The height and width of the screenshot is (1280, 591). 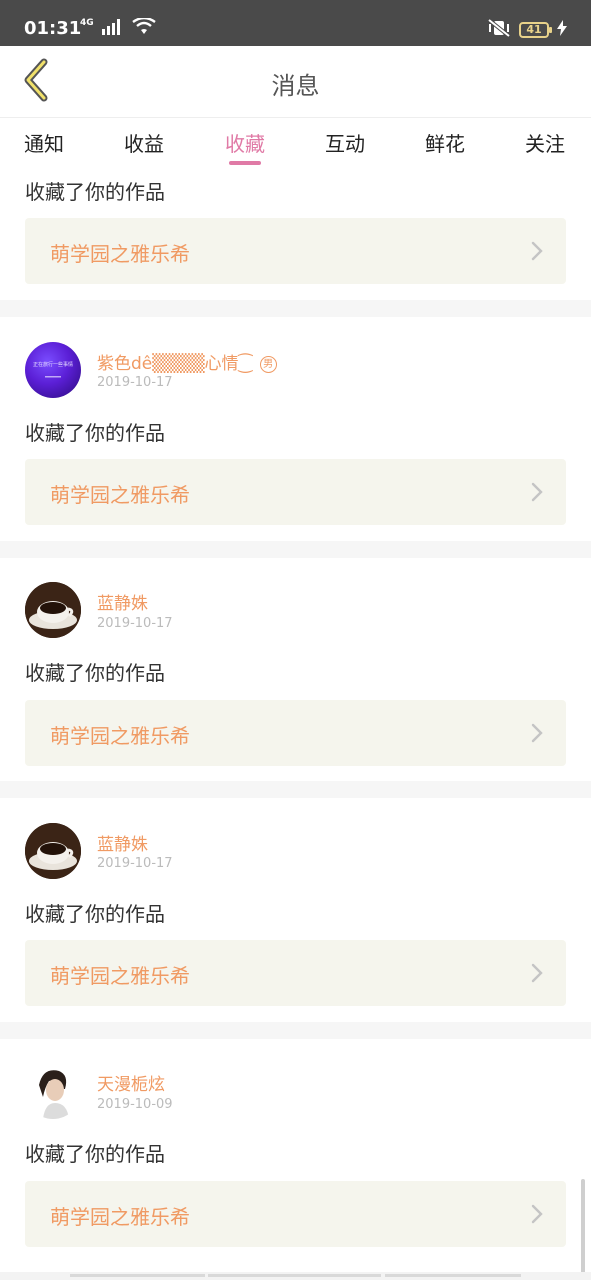 What do you see at coordinates (44, 142) in the screenshot?
I see `tab-notifications: 通知` at bounding box center [44, 142].